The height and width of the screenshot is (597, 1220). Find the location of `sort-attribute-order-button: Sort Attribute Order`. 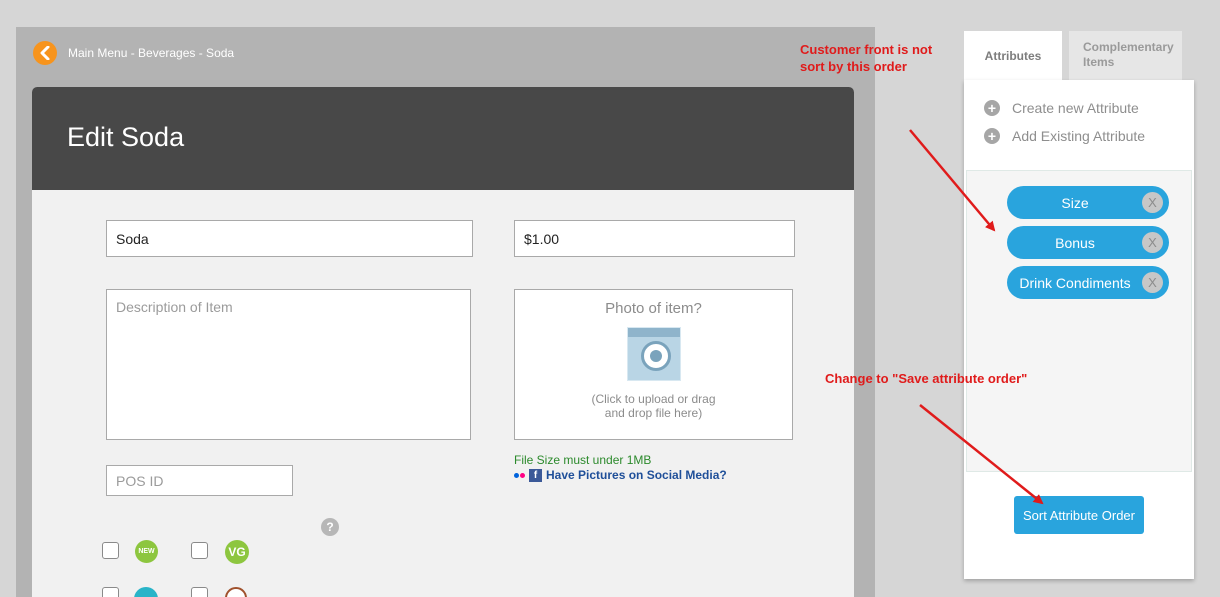

sort-attribute-order-button: Sort Attribute Order is located at coordinates (1079, 515).